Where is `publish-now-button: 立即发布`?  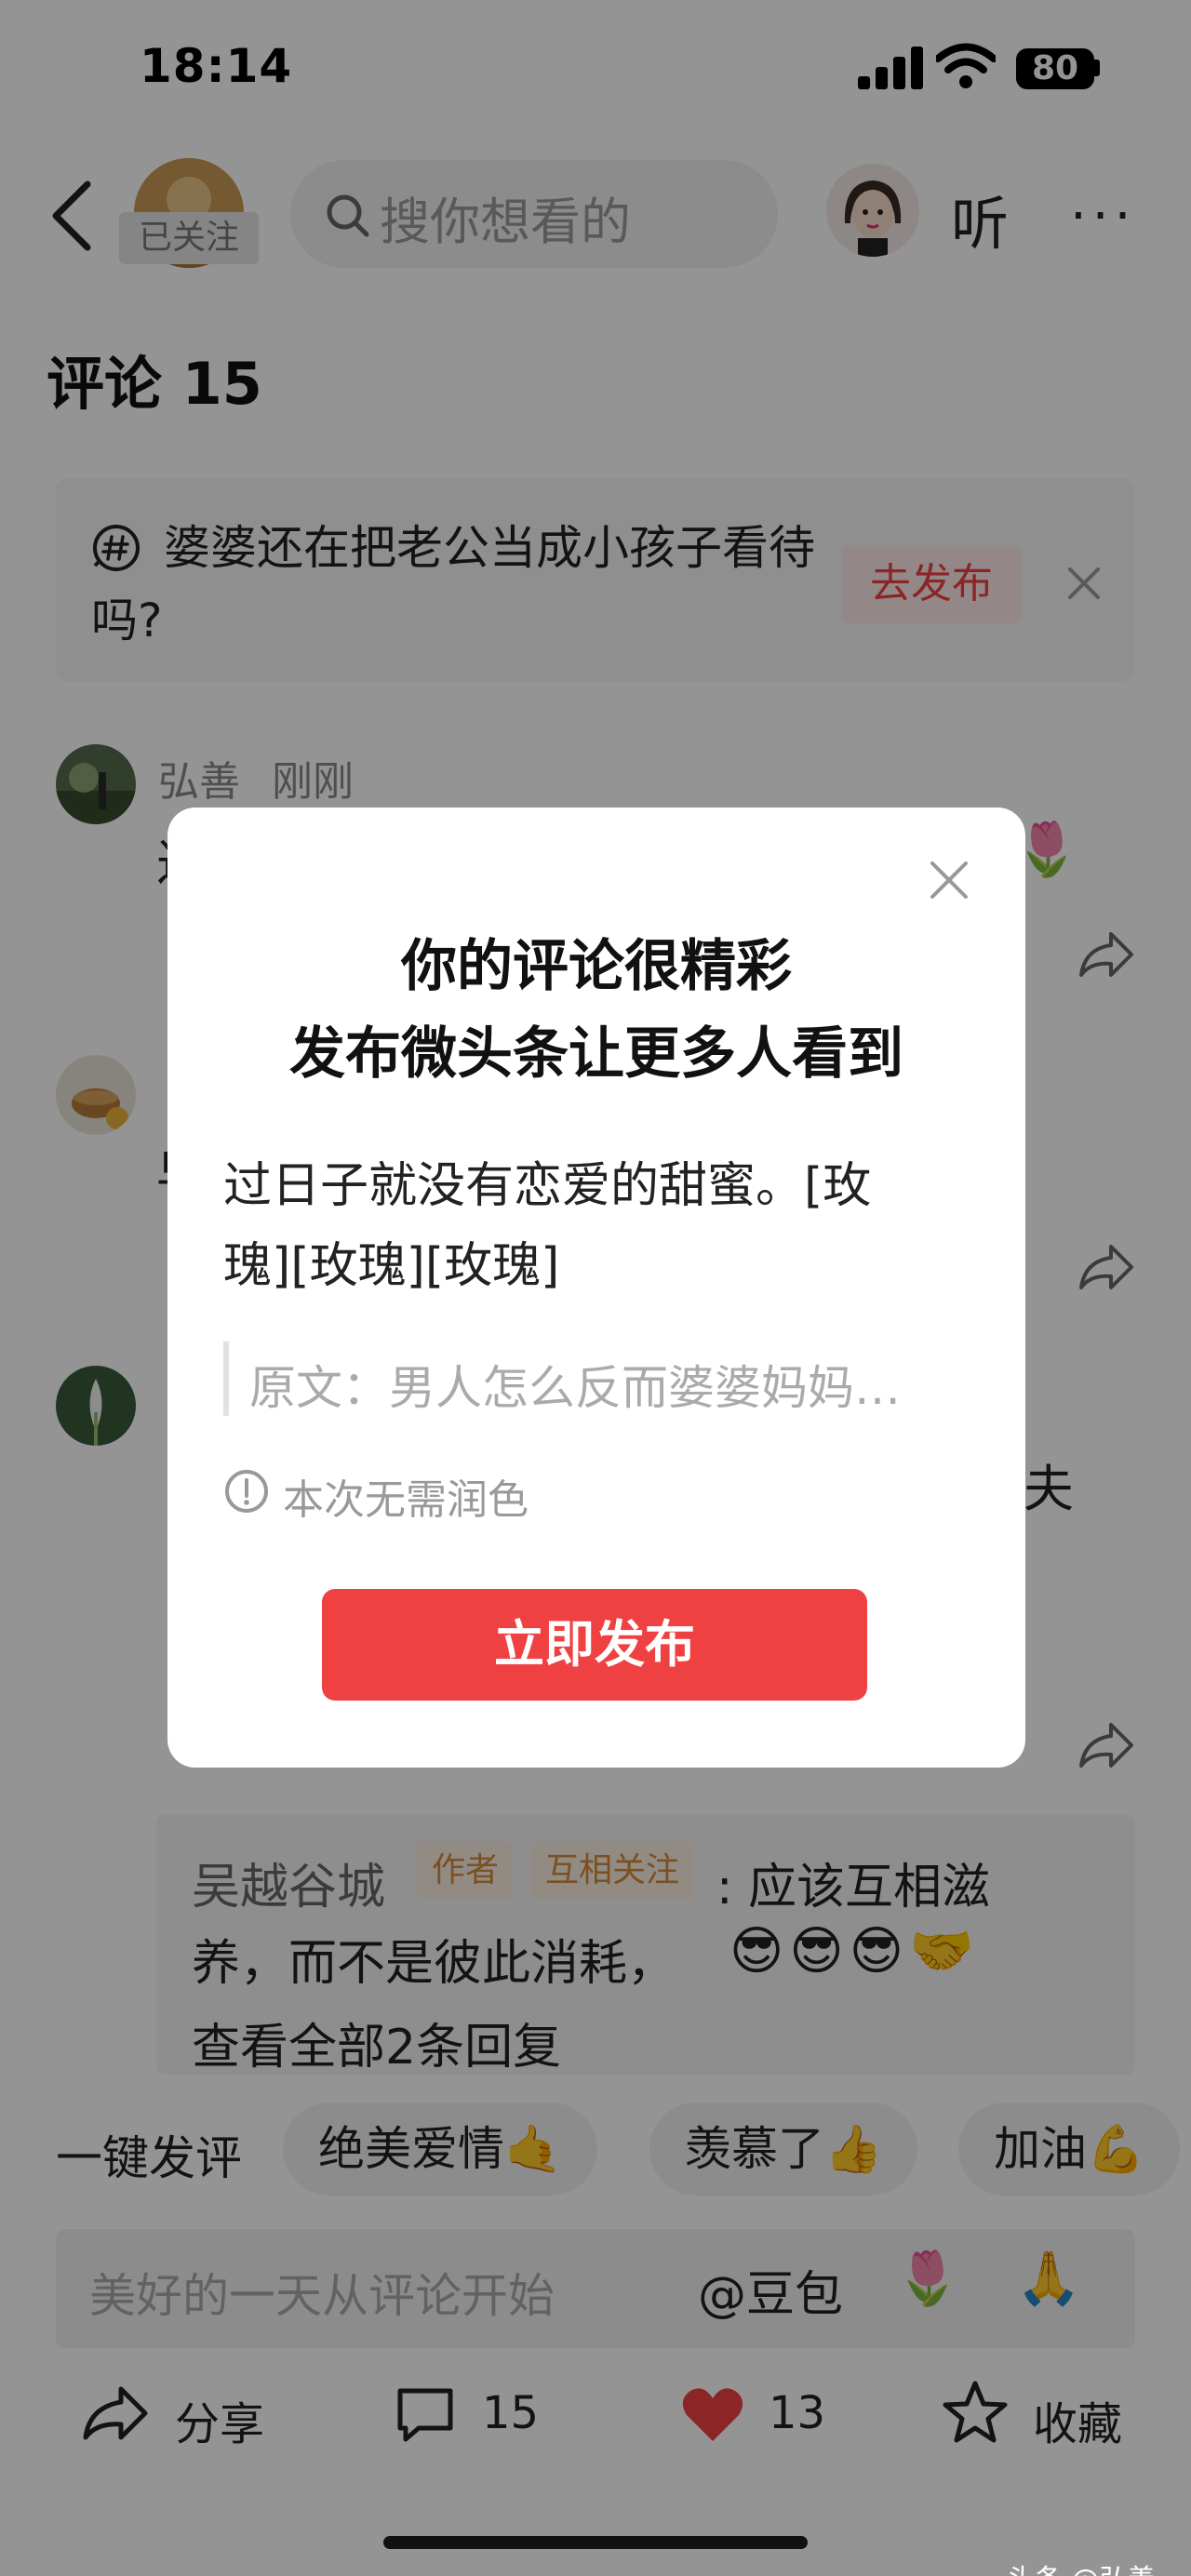
publish-now-button: 立即发布 is located at coordinates (594, 1645).